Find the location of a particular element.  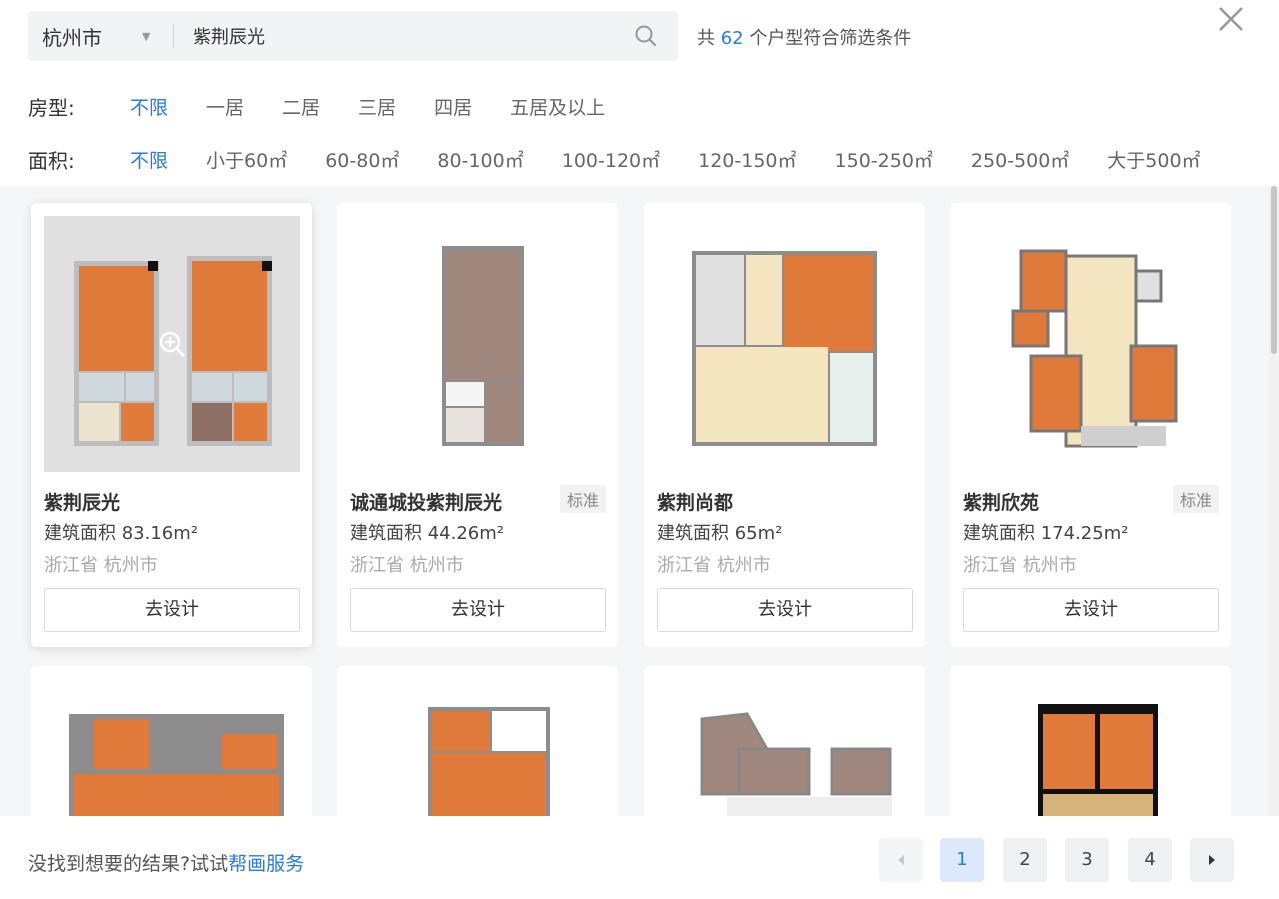

search-bar: 杭州市 ▼ 紫荆辰光 is located at coordinates (353, 36).